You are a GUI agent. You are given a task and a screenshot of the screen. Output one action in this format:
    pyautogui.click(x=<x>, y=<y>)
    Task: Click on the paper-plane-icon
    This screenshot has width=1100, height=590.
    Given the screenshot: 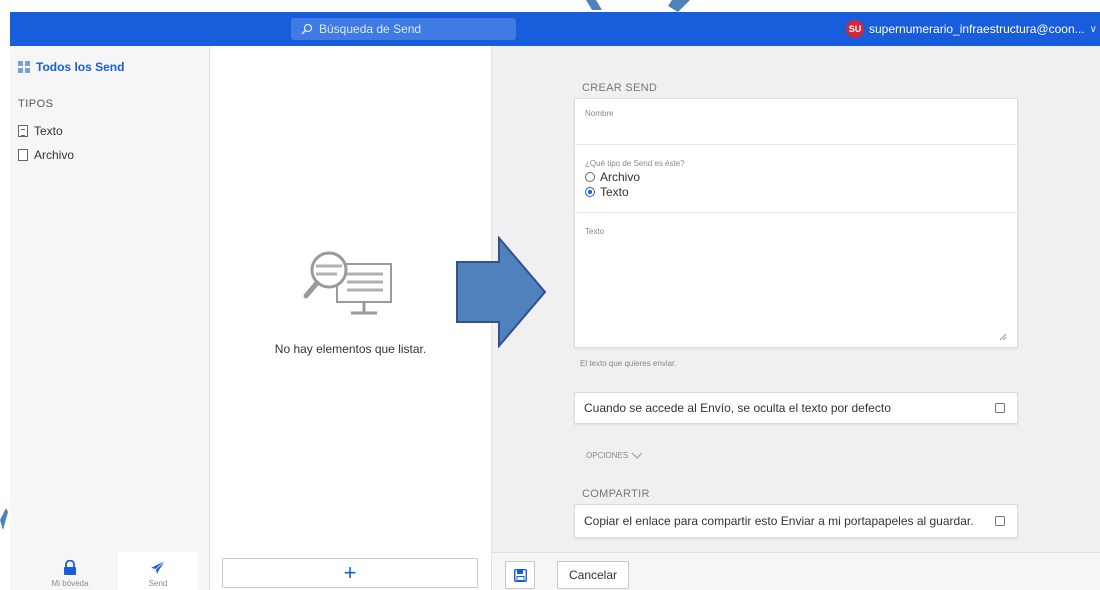 What is the action you would take?
    pyautogui.click(x=158, y=567)
    